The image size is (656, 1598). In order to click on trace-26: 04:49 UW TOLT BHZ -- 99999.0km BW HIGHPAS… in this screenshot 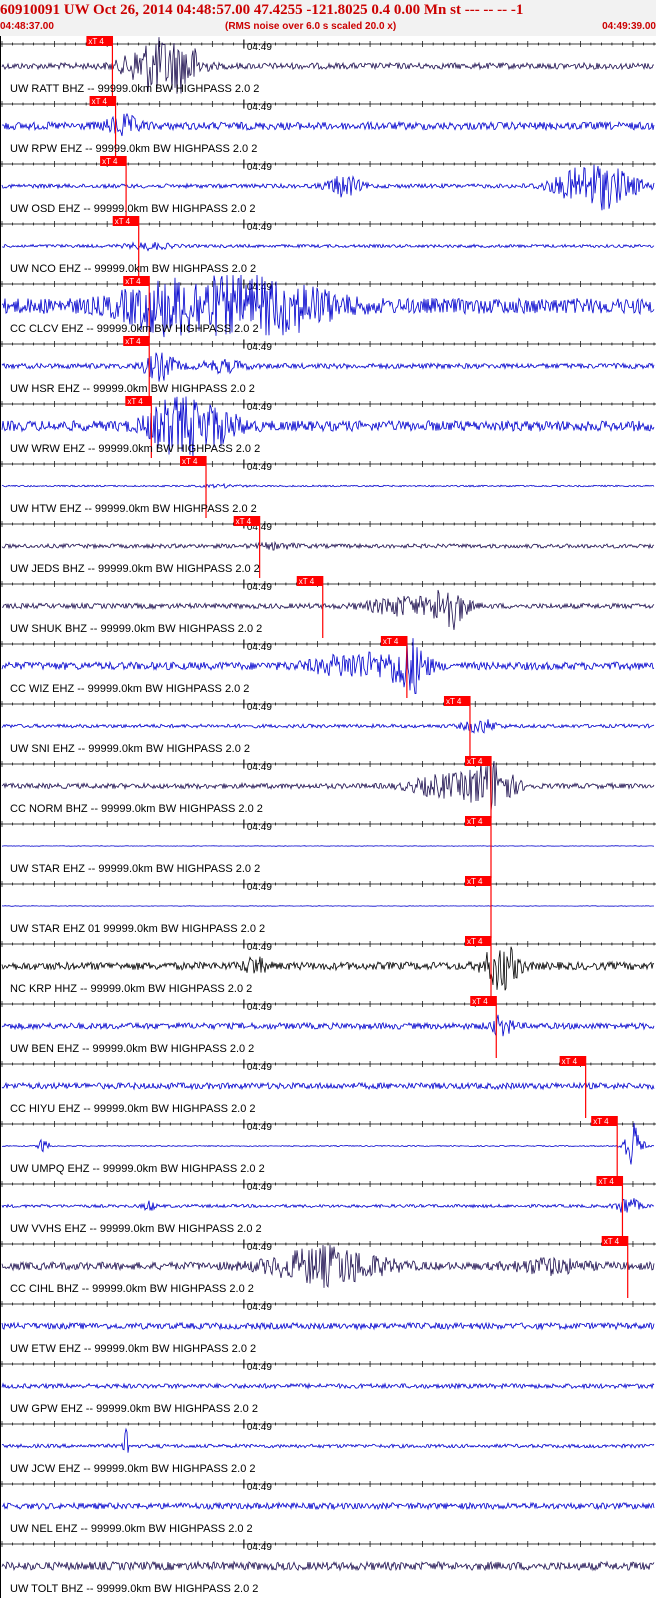, I will do `click(328, 1567)`.